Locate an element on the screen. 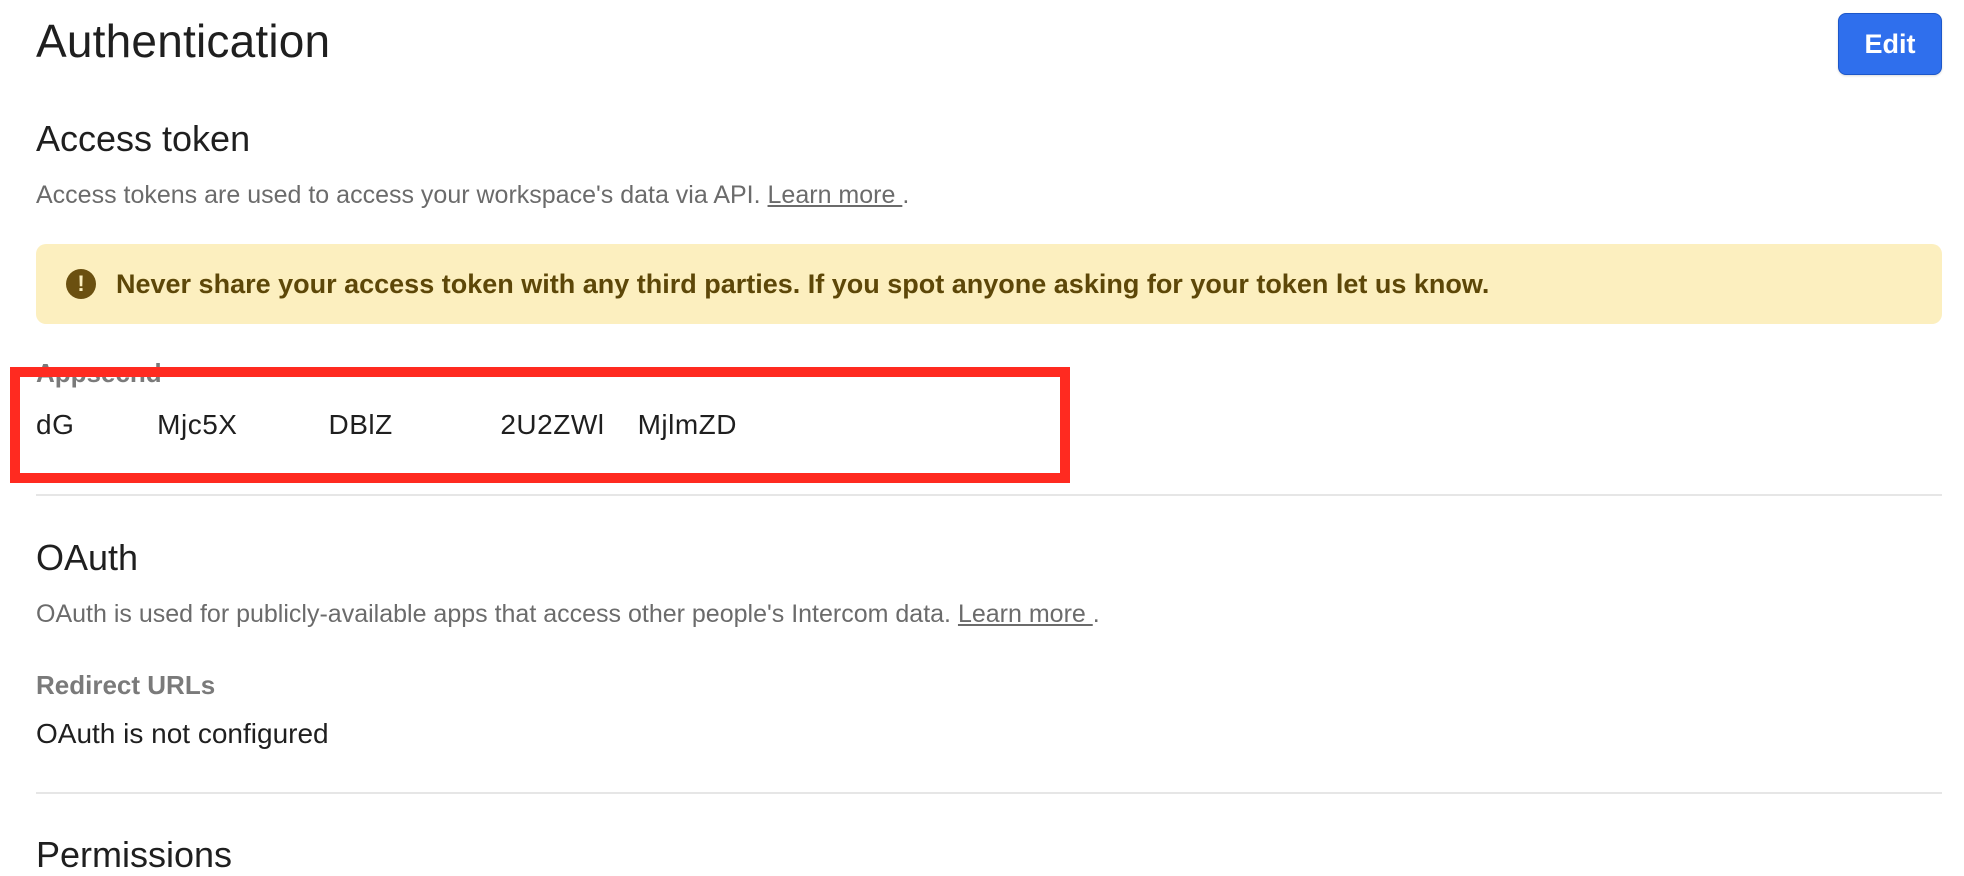 The height and width of the screenshot is (876, 1964). oauth-heading: OAuth is located at coordinates (87, 557).